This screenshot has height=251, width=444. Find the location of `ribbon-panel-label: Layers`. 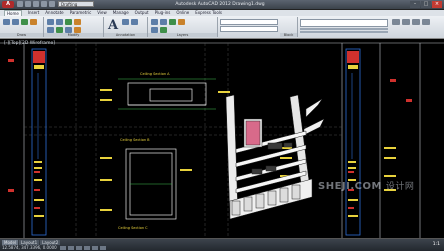

ribbon-panel-label: Layers is located at coordinates (182, 35).